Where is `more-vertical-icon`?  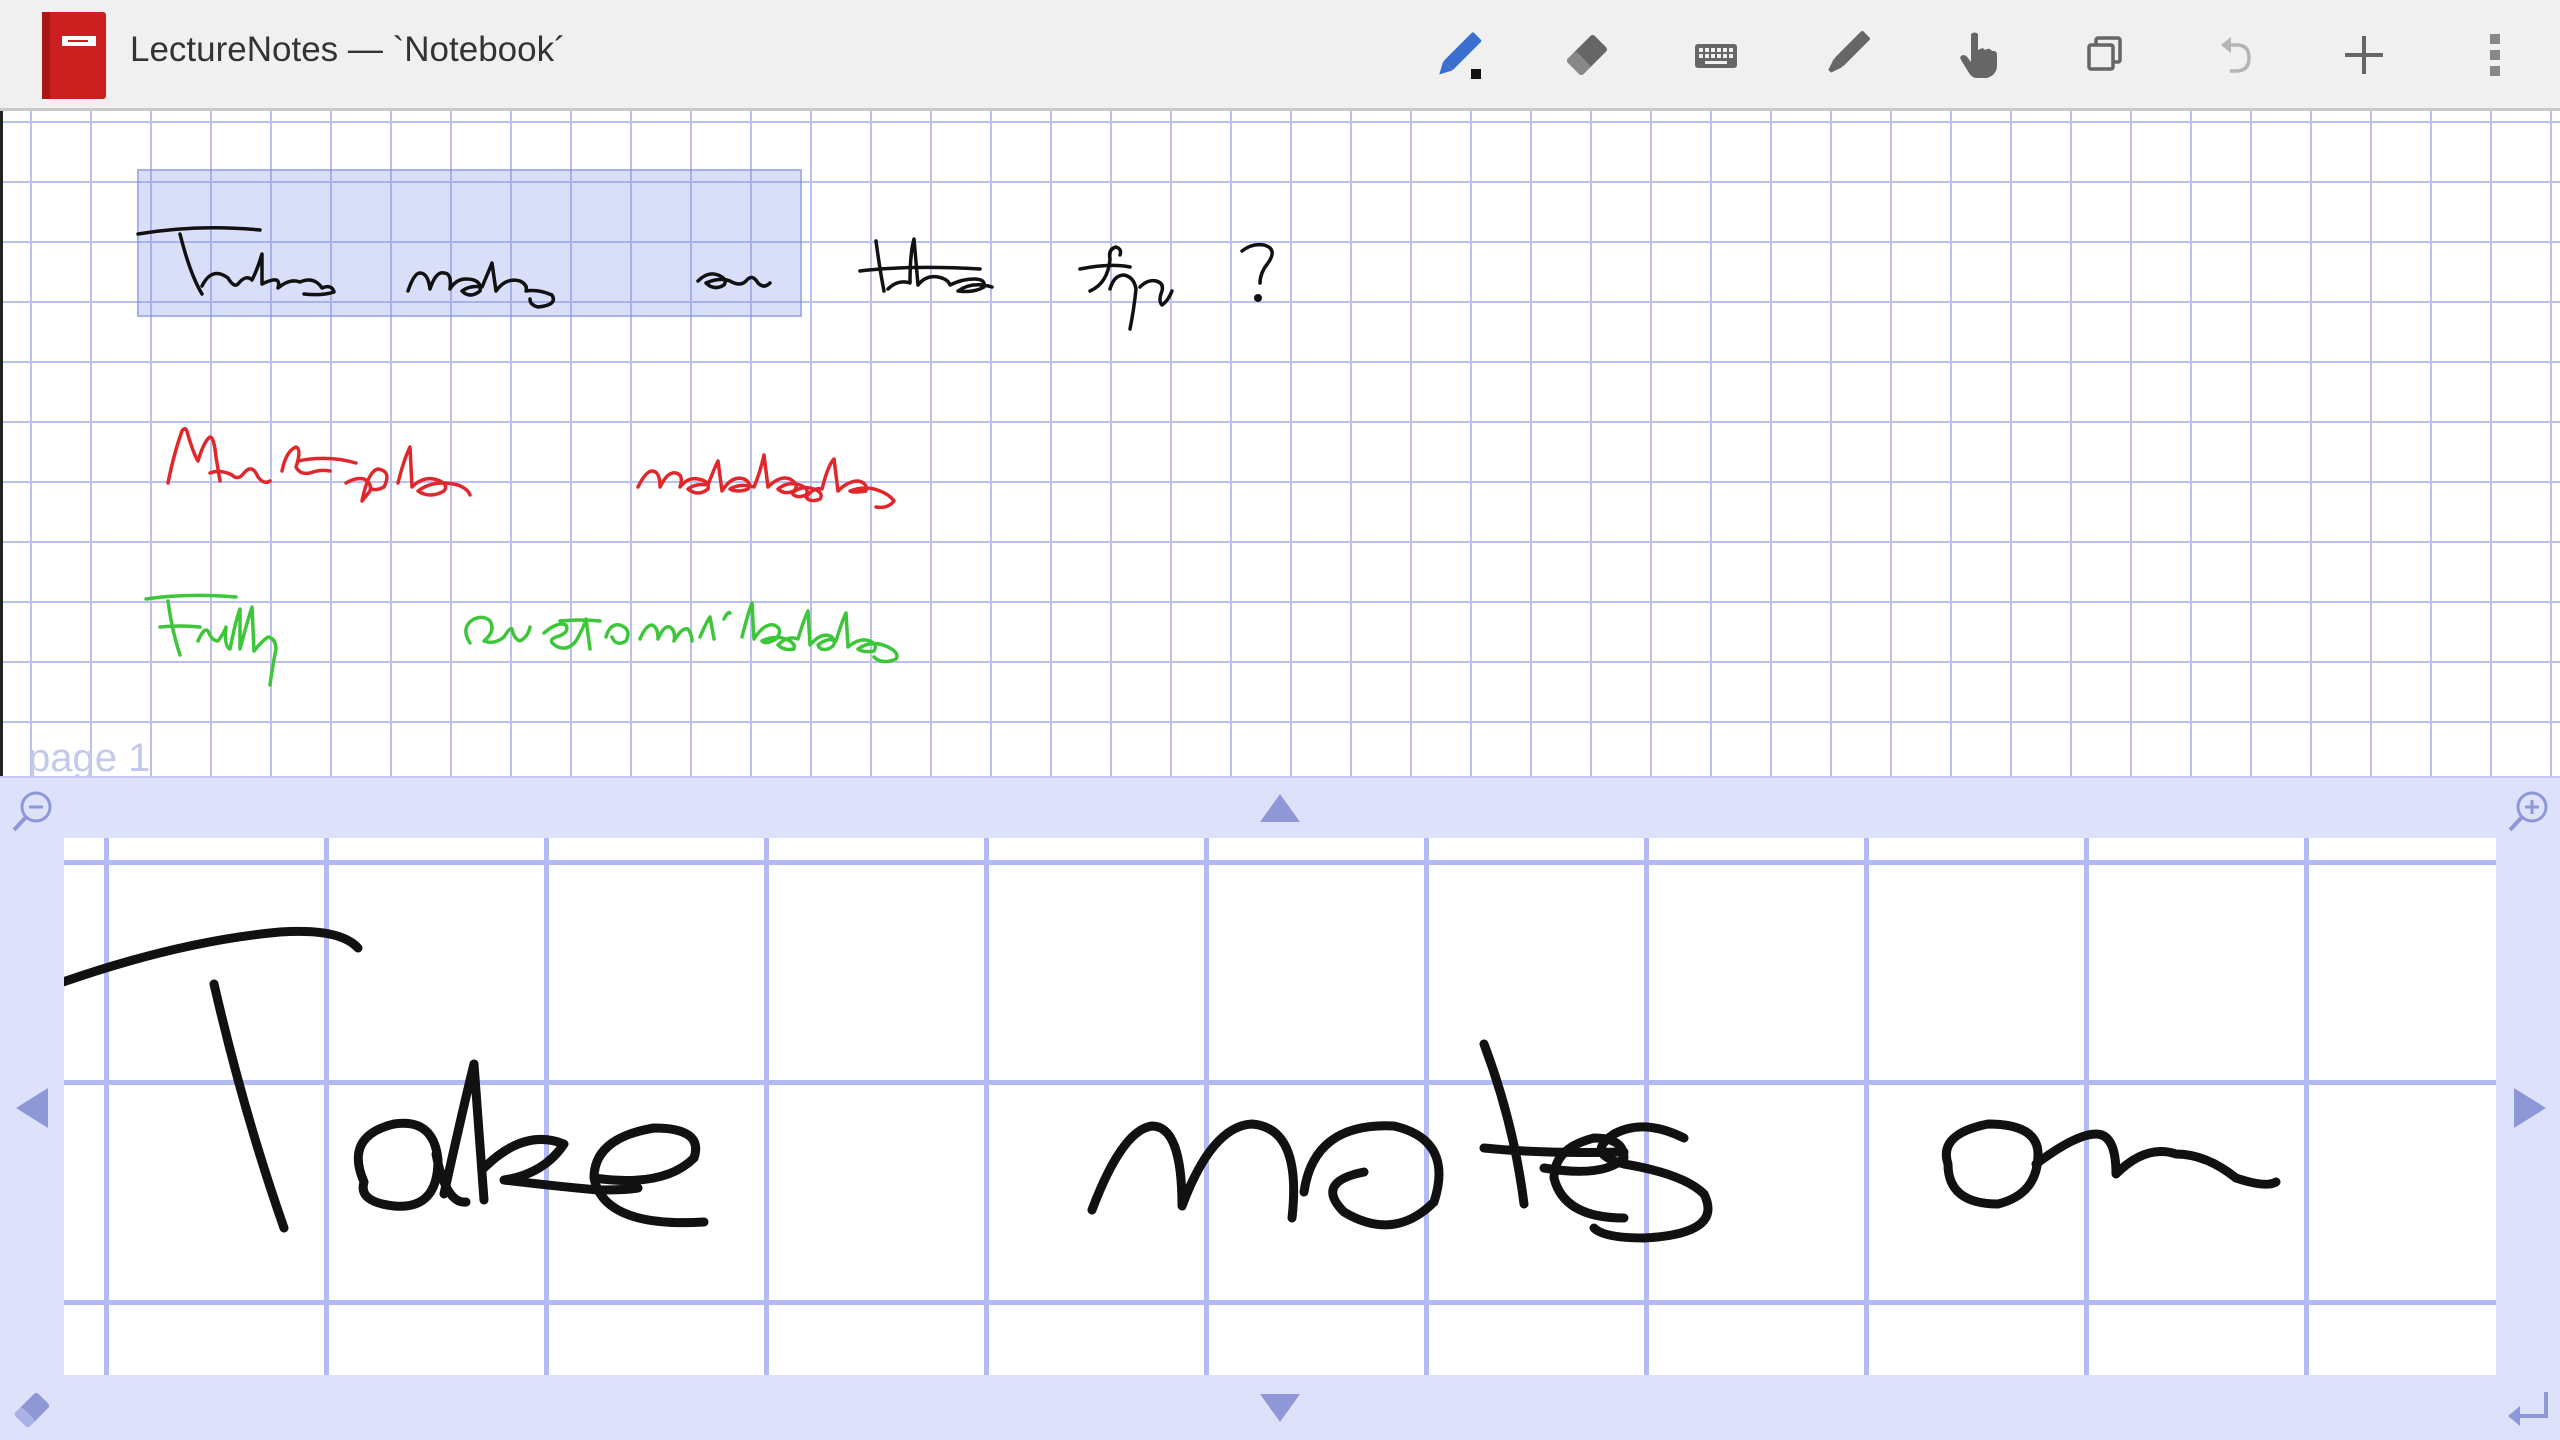 more-vertical-icon is located at coordinates (2495, 55).